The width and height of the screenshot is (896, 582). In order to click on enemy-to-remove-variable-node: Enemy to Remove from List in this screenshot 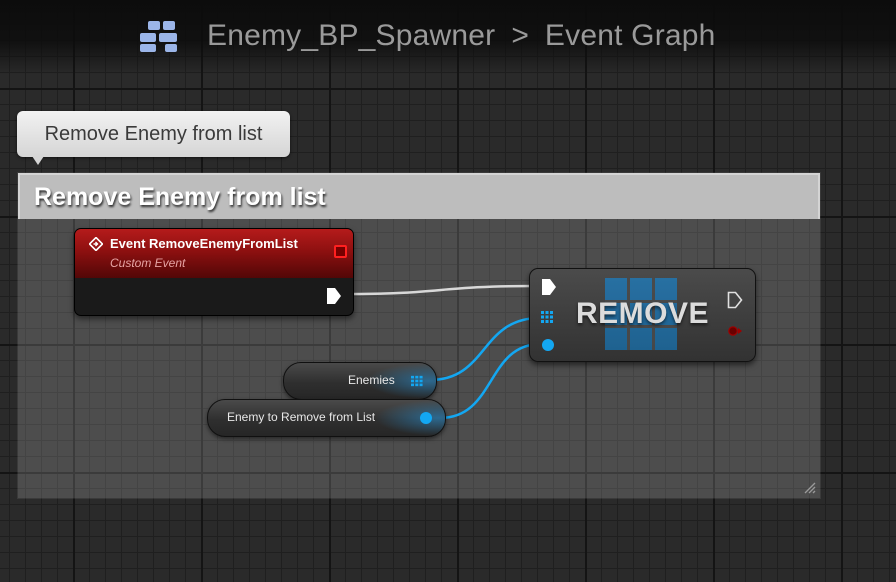, I will do `click(326, 418)`.